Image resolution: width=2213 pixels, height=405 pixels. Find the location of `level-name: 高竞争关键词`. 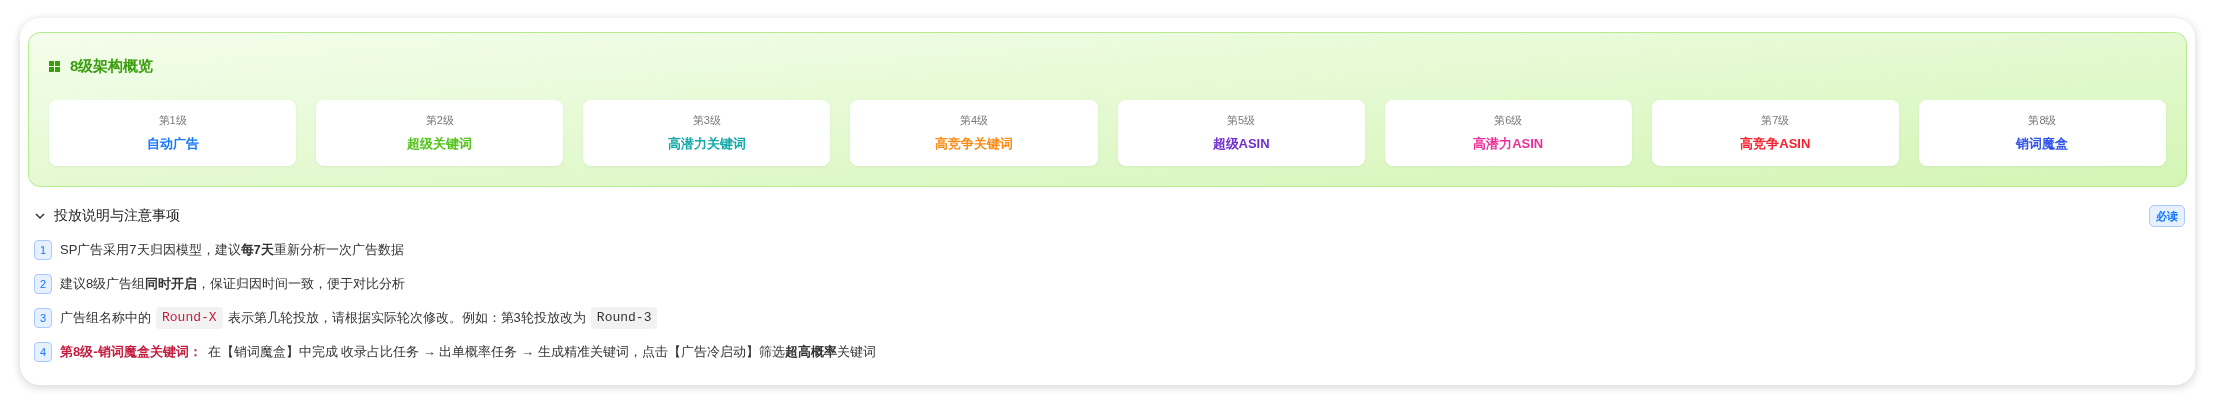

level-name: 高竞争关键词 is located at coordinates (973, 144).